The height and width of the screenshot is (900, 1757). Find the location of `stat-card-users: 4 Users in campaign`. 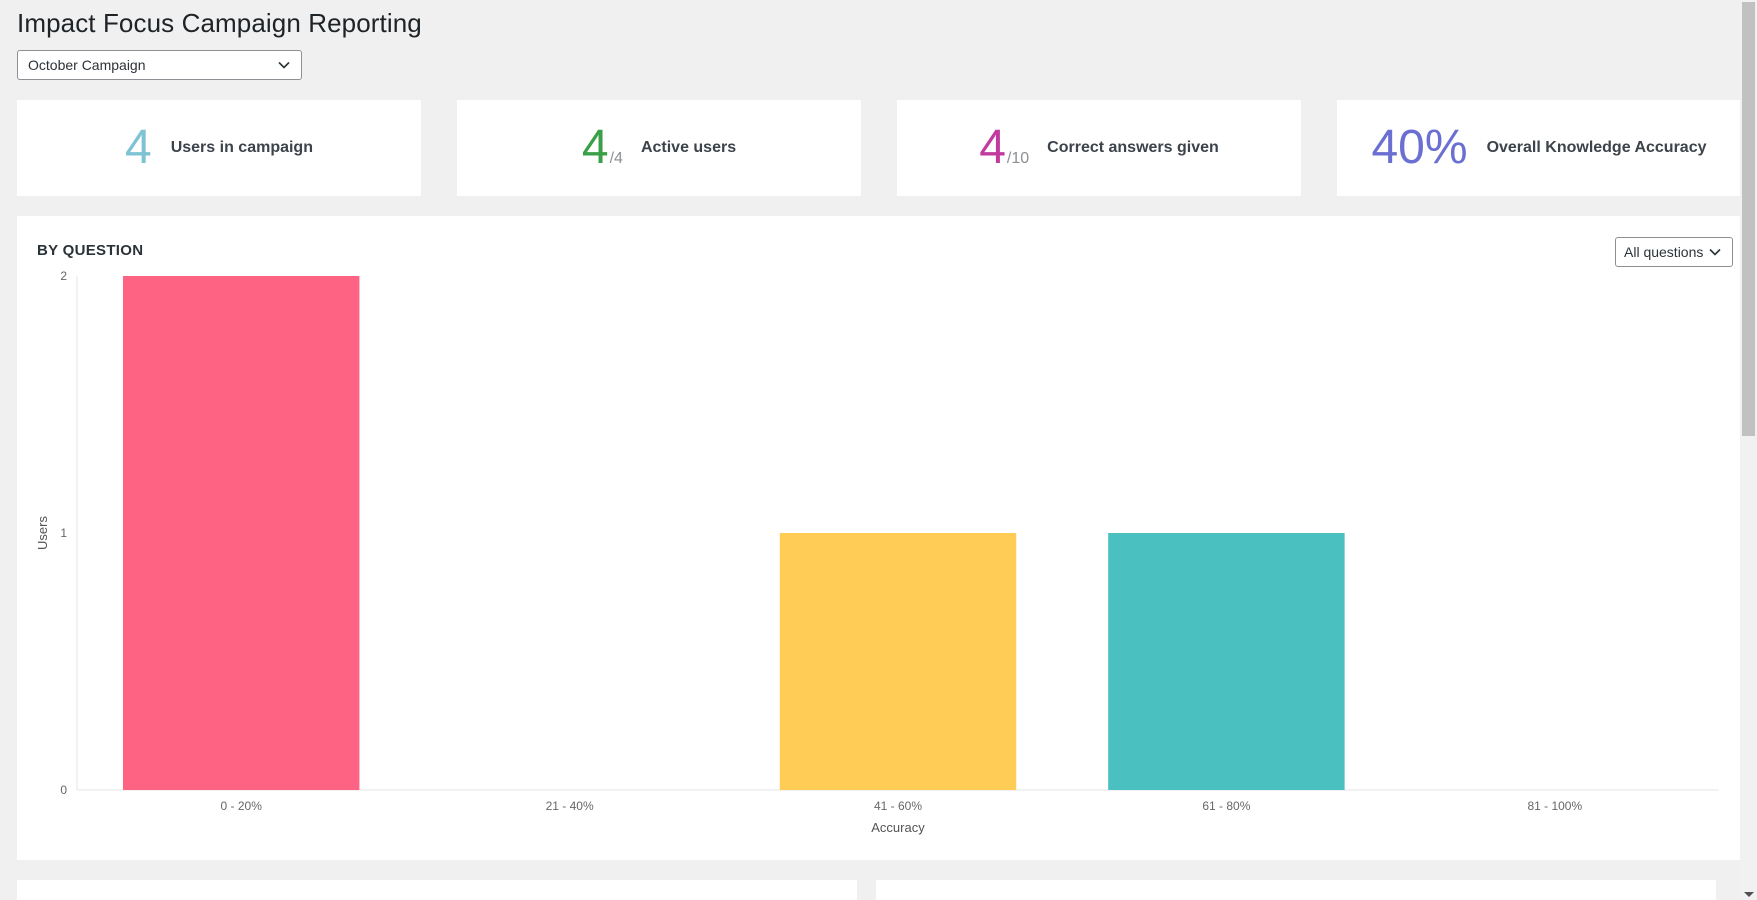

stat-card-users: 4 Users in campaign is located at coordinates (219, 148).